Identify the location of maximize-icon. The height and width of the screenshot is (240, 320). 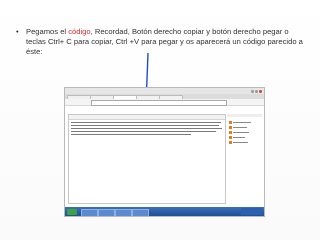
(256, 91).